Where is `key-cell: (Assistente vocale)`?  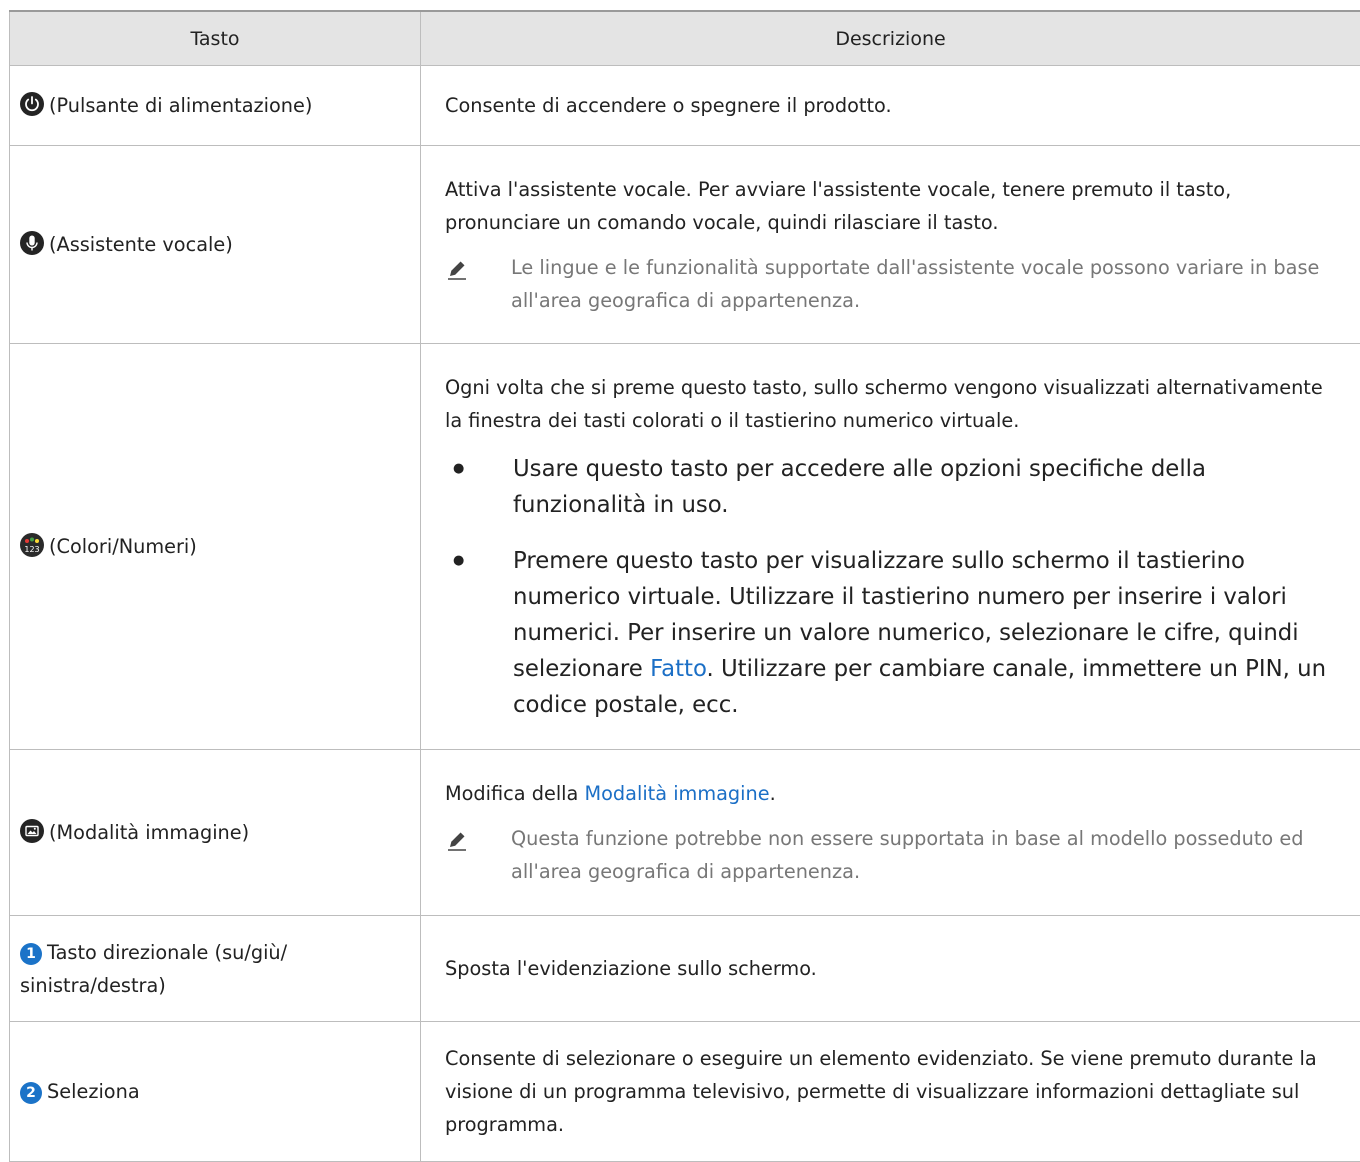 key-cell: (Assistente vocale) is located at coordinates (215, 245).